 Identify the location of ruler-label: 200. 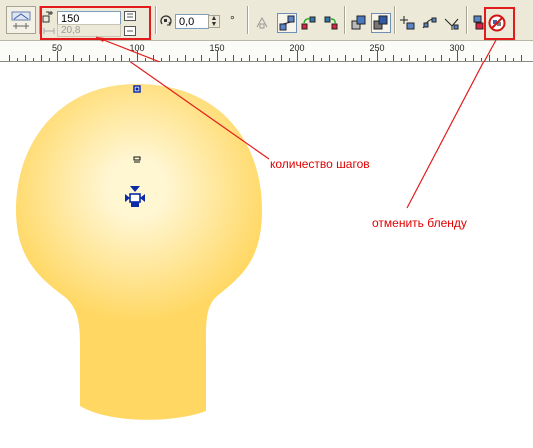
(297, 48).